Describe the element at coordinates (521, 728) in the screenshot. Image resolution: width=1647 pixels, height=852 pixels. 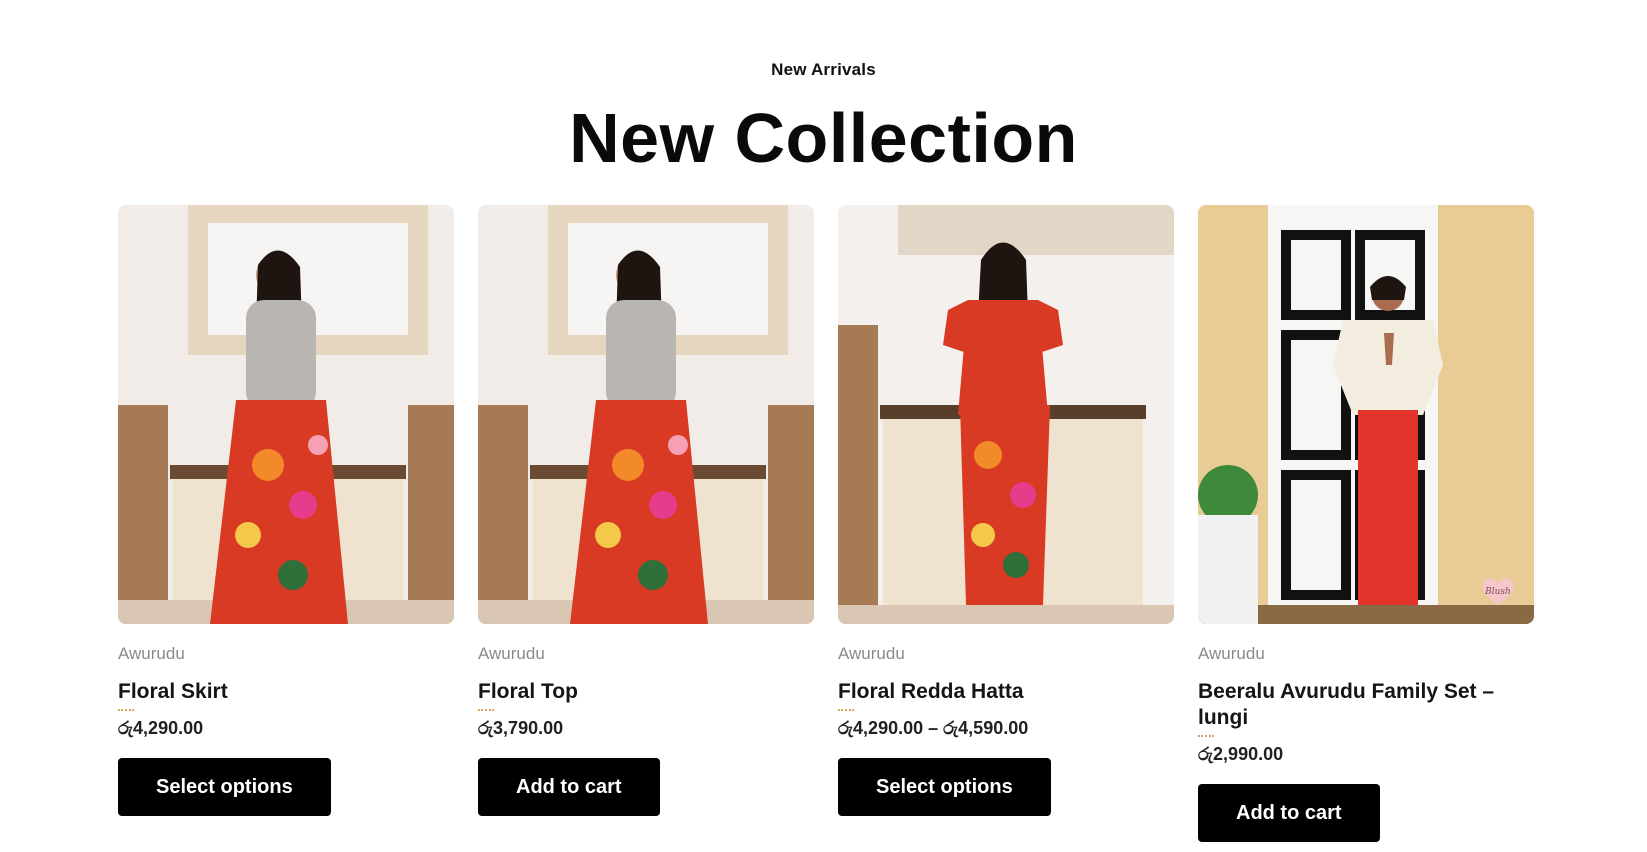
I see `product-price: රු3,790.00` at that location.